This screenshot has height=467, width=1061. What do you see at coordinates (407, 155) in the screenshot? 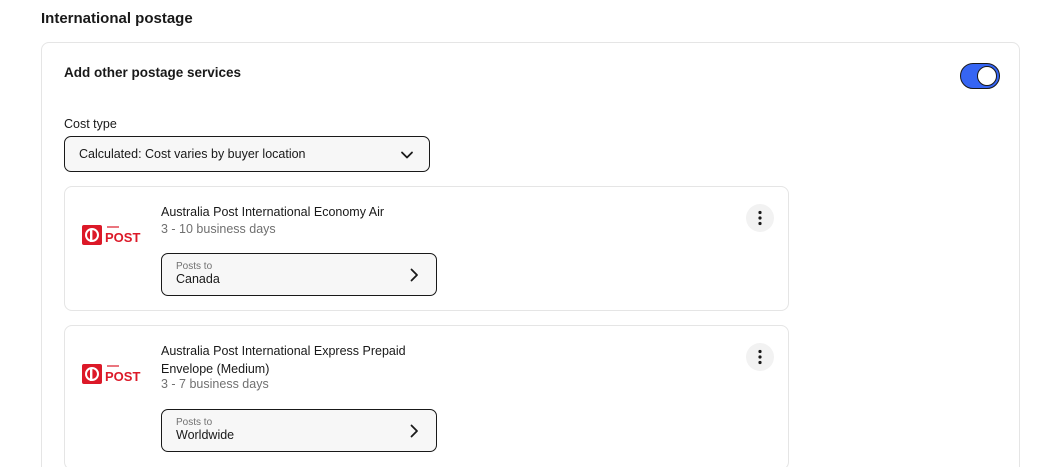
I see `chevron-down-icon` at bounding box center [407, 155].